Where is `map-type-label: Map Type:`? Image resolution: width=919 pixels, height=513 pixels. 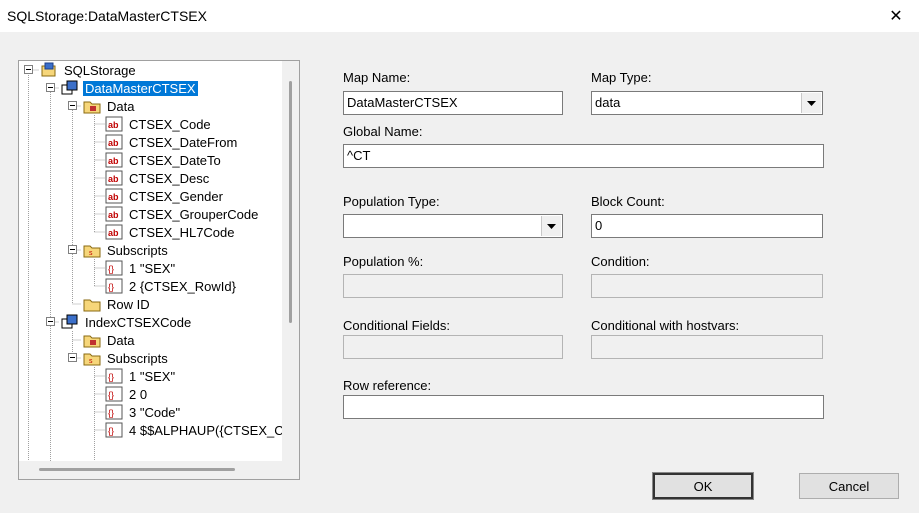 map-type-label: Map Type: is located at coordinates (621, 77).